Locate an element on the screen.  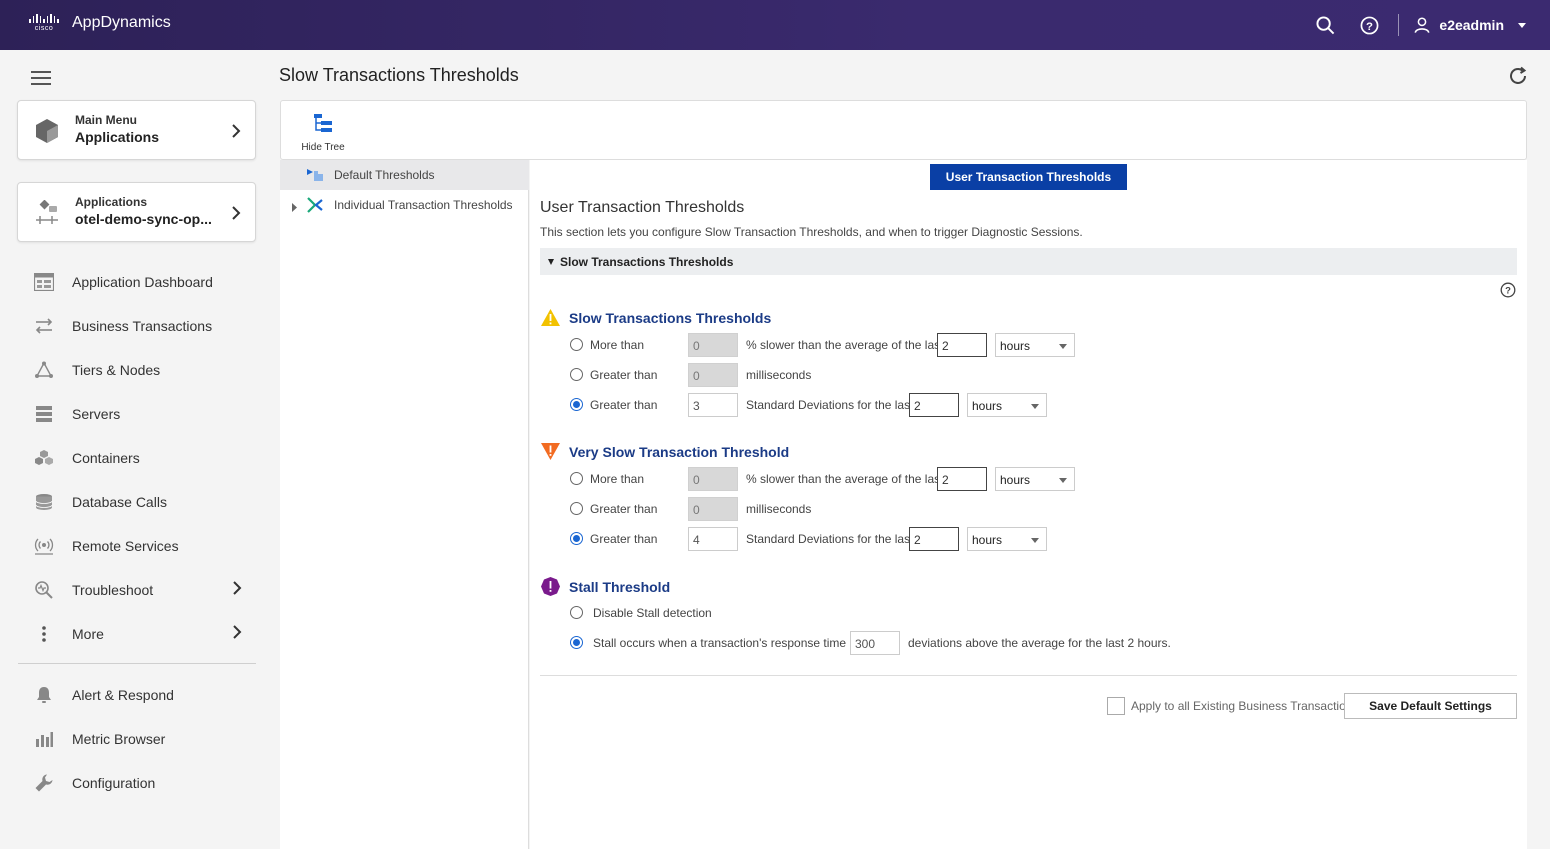
user-menu: e2eadmin is located at coordinates (1469, 25).